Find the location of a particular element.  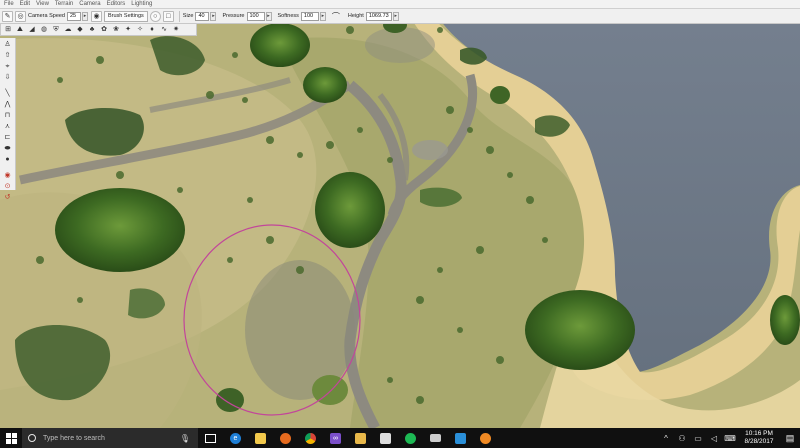

taskbar-search-box: Type here to search 🎙 is located at coordinates (110, 438).